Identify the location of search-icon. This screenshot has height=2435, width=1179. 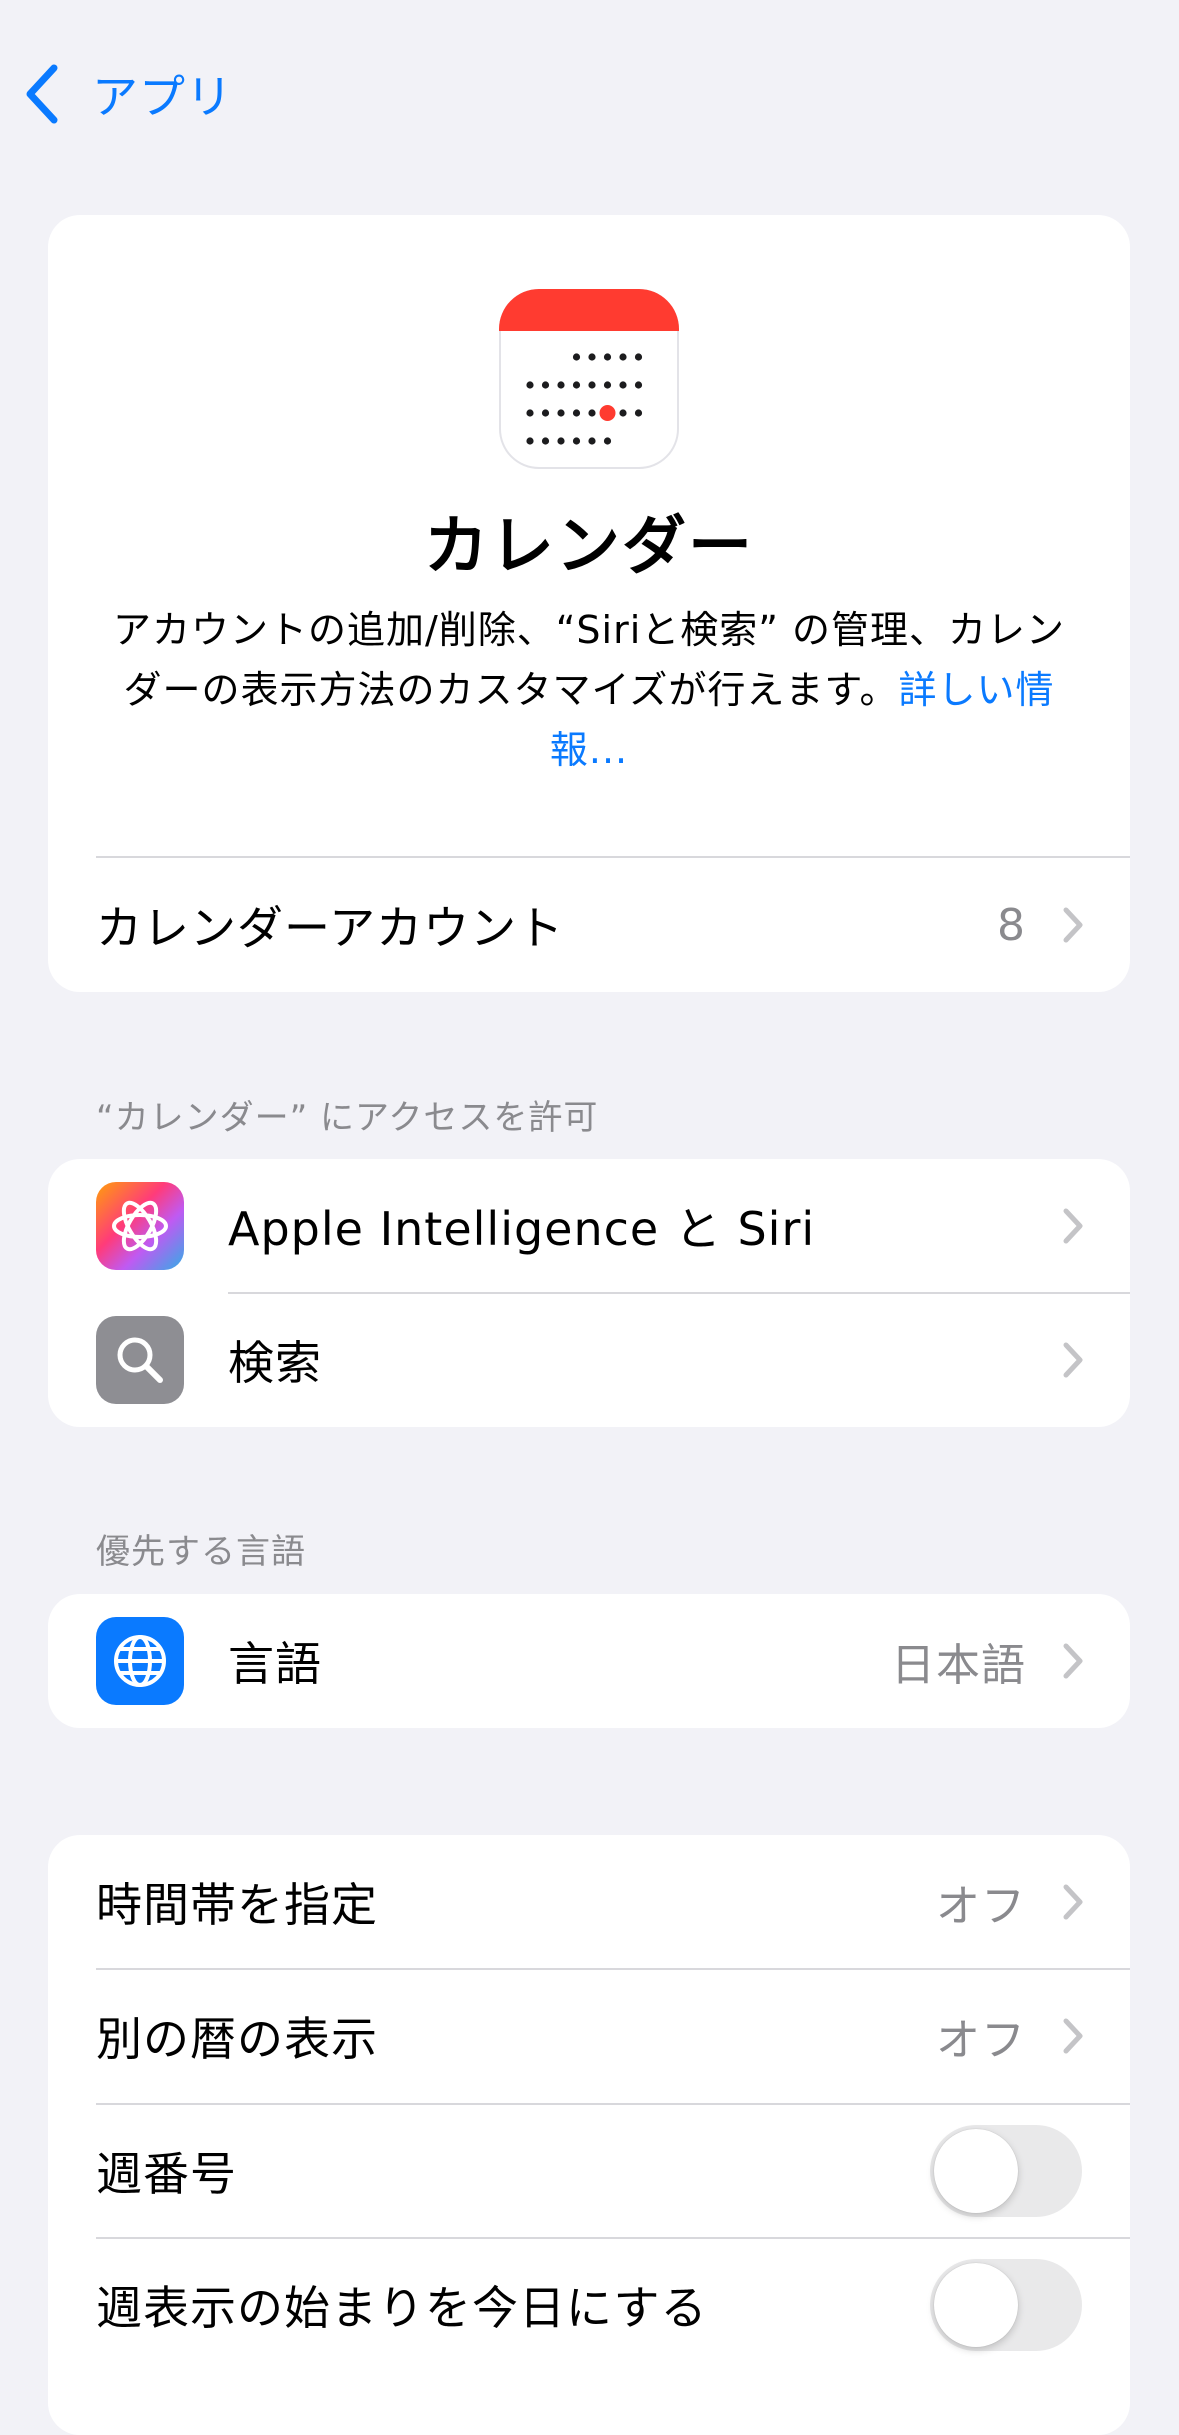
(140, 1360).